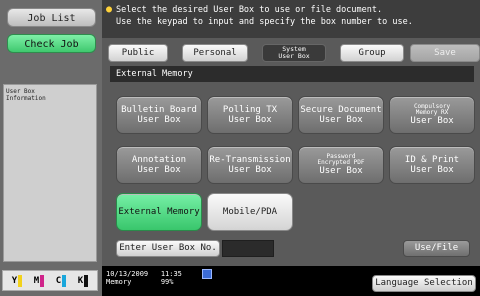  Describe the element at coordinates (372, 53) in the screenshot. I see `tab-group: Group` at that location.